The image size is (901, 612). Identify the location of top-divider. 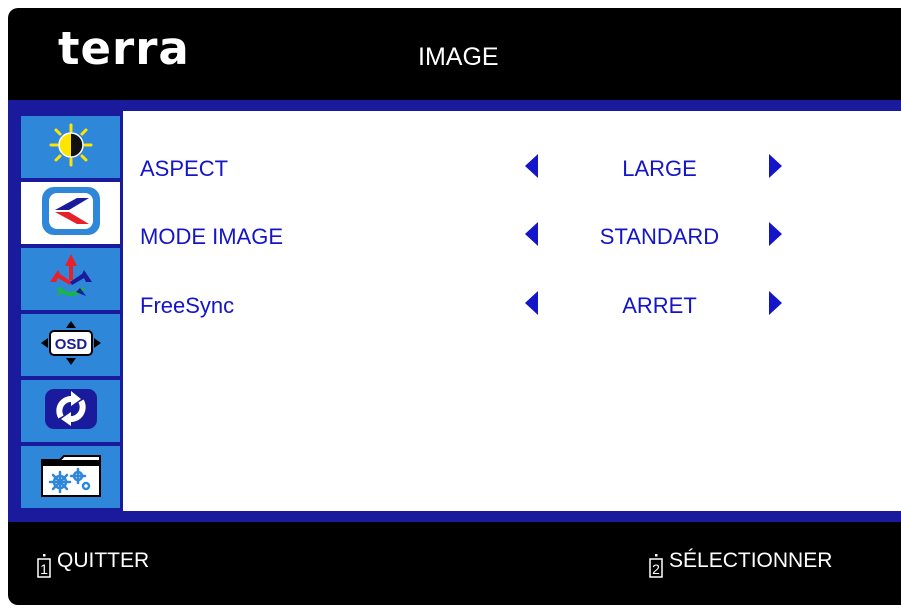
(454, 105).